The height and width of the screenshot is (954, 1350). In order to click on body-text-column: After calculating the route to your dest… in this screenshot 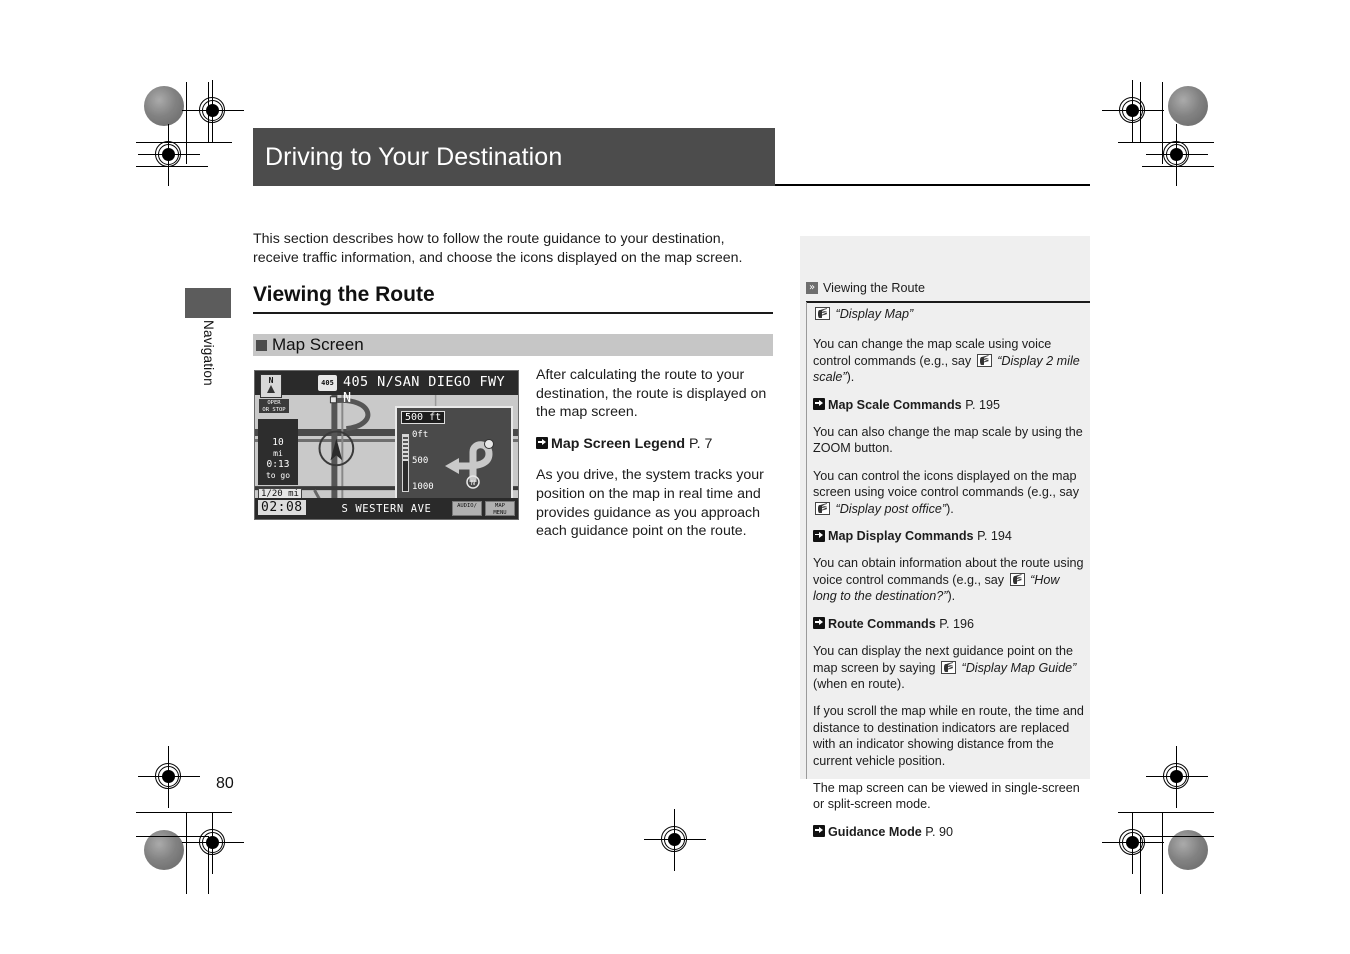, I will do `click(656, 460)`.